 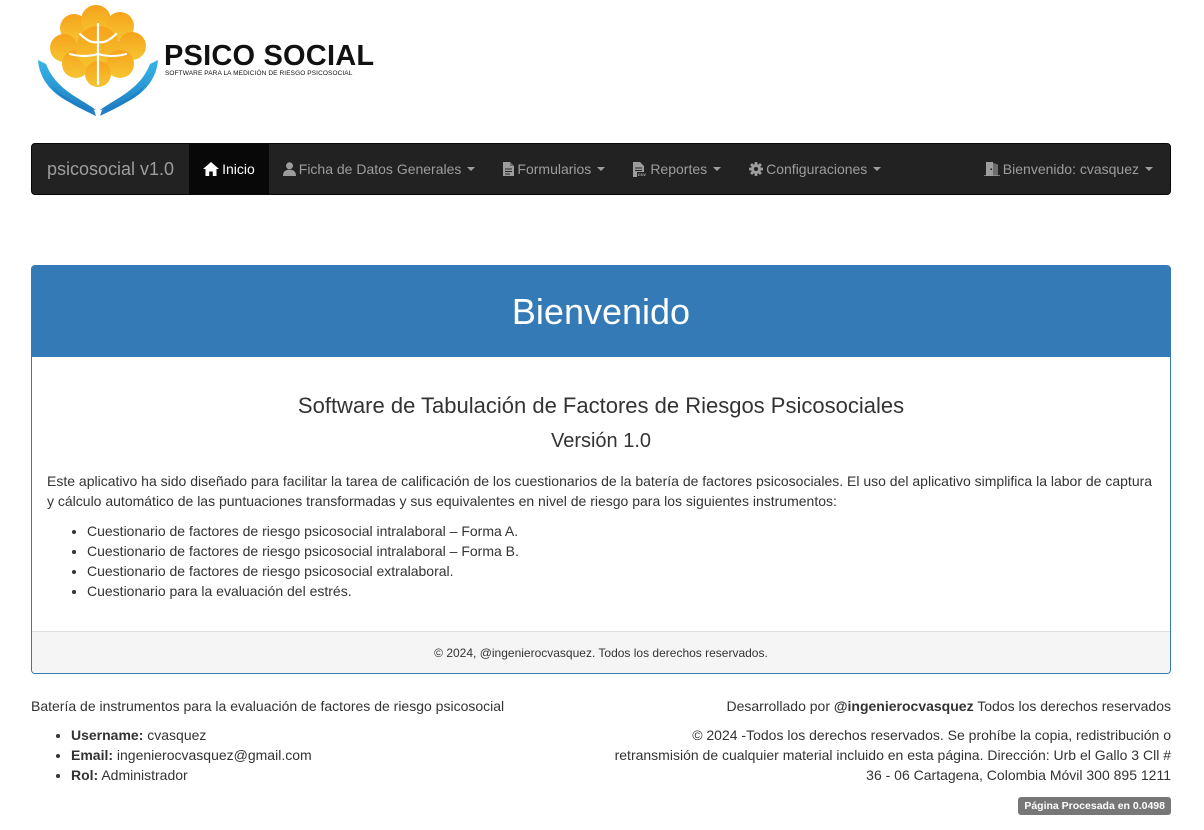 I want to click on nav-item-inicio: Inicio, so click(x=229, y=169).